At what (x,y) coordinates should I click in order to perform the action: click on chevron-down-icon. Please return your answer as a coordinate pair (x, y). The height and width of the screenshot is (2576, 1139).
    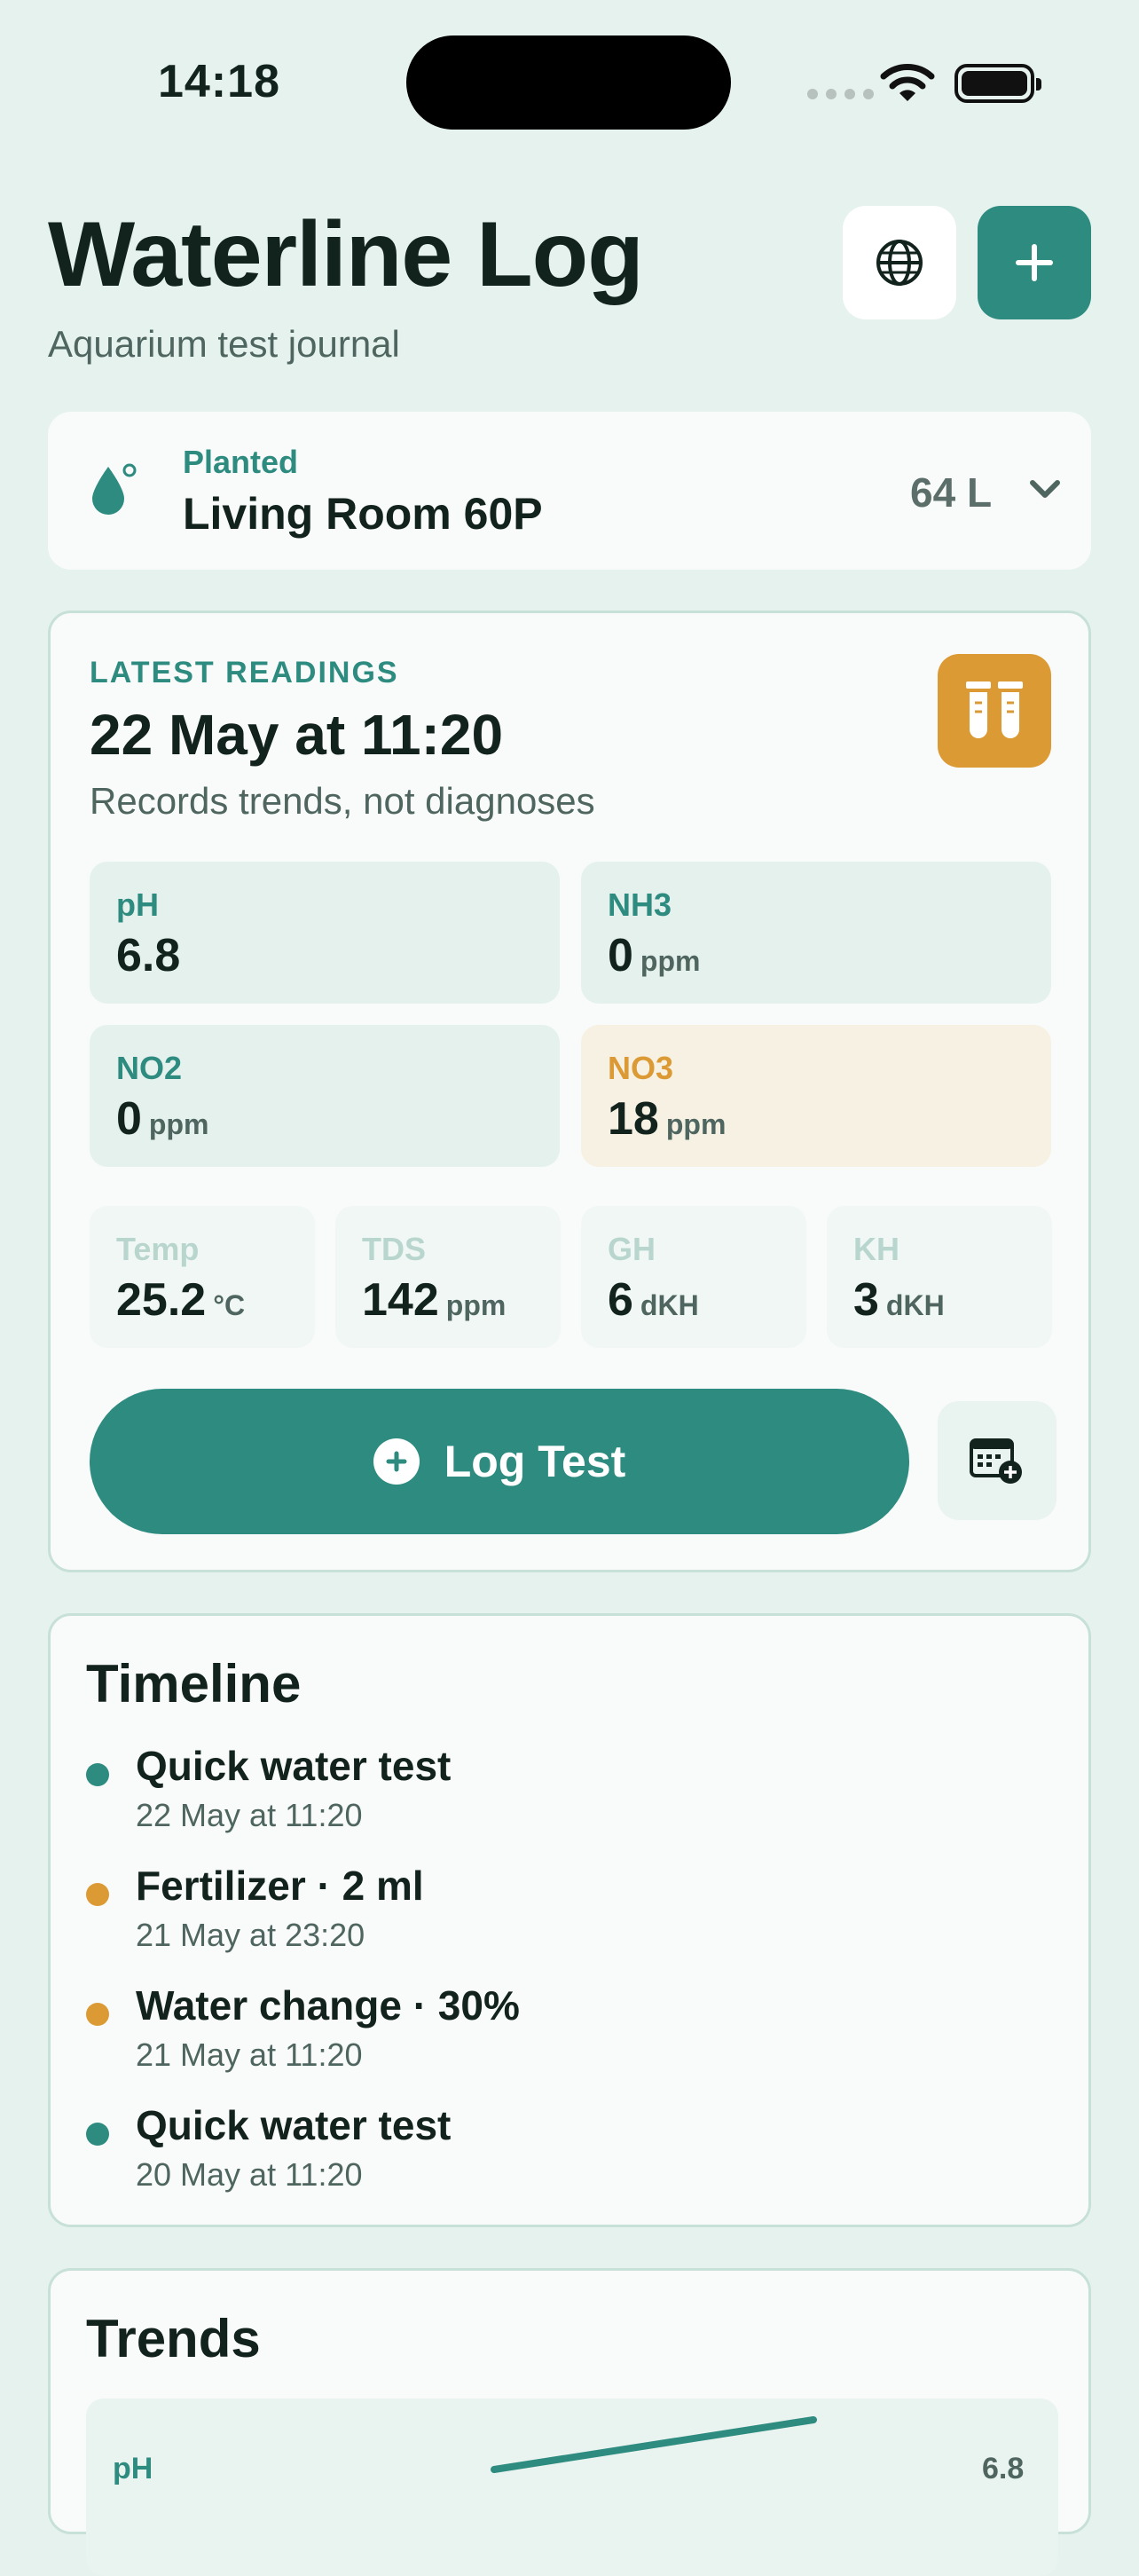
    Looking at the image, I should click on (1045, 489).